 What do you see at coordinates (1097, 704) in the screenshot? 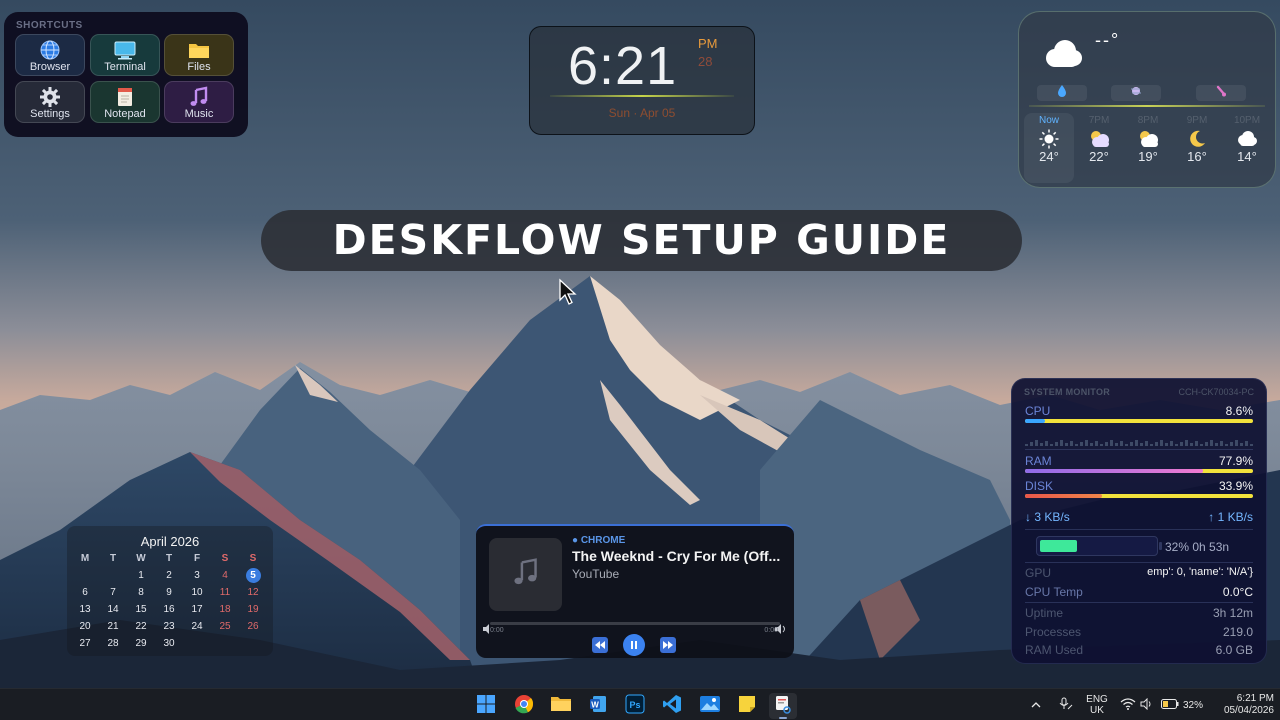
I see `language-indicator: ENG UK` at bounding box center [1097, 704].